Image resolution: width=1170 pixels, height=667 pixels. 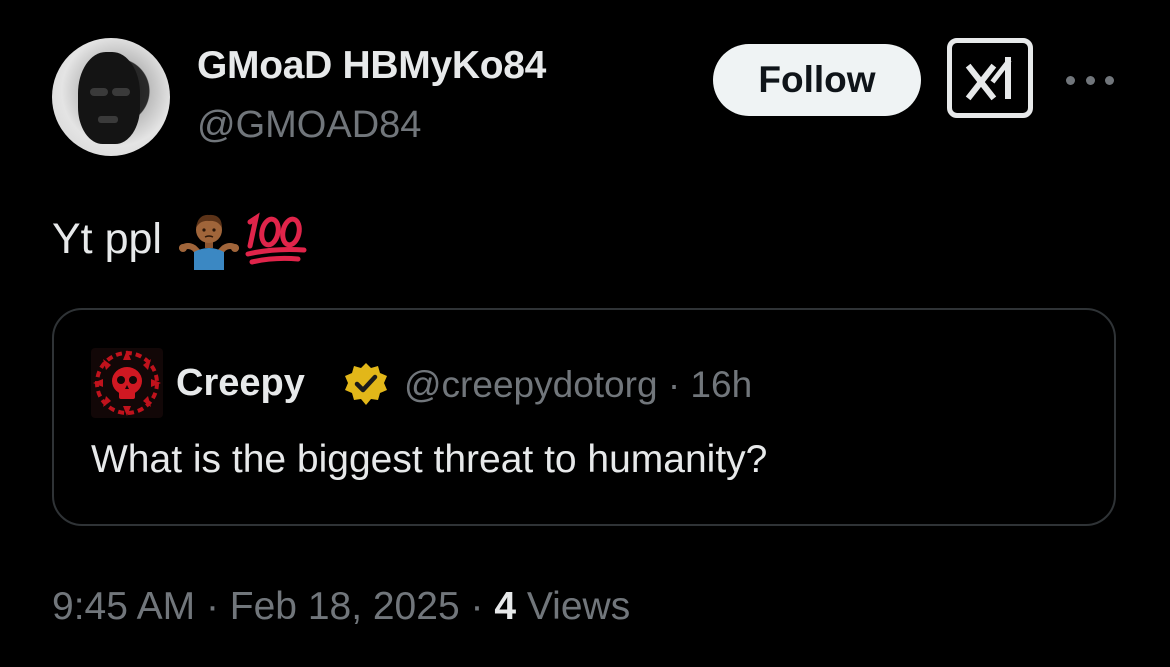 I want to click on author-avatar, so click(x=111, y=97).